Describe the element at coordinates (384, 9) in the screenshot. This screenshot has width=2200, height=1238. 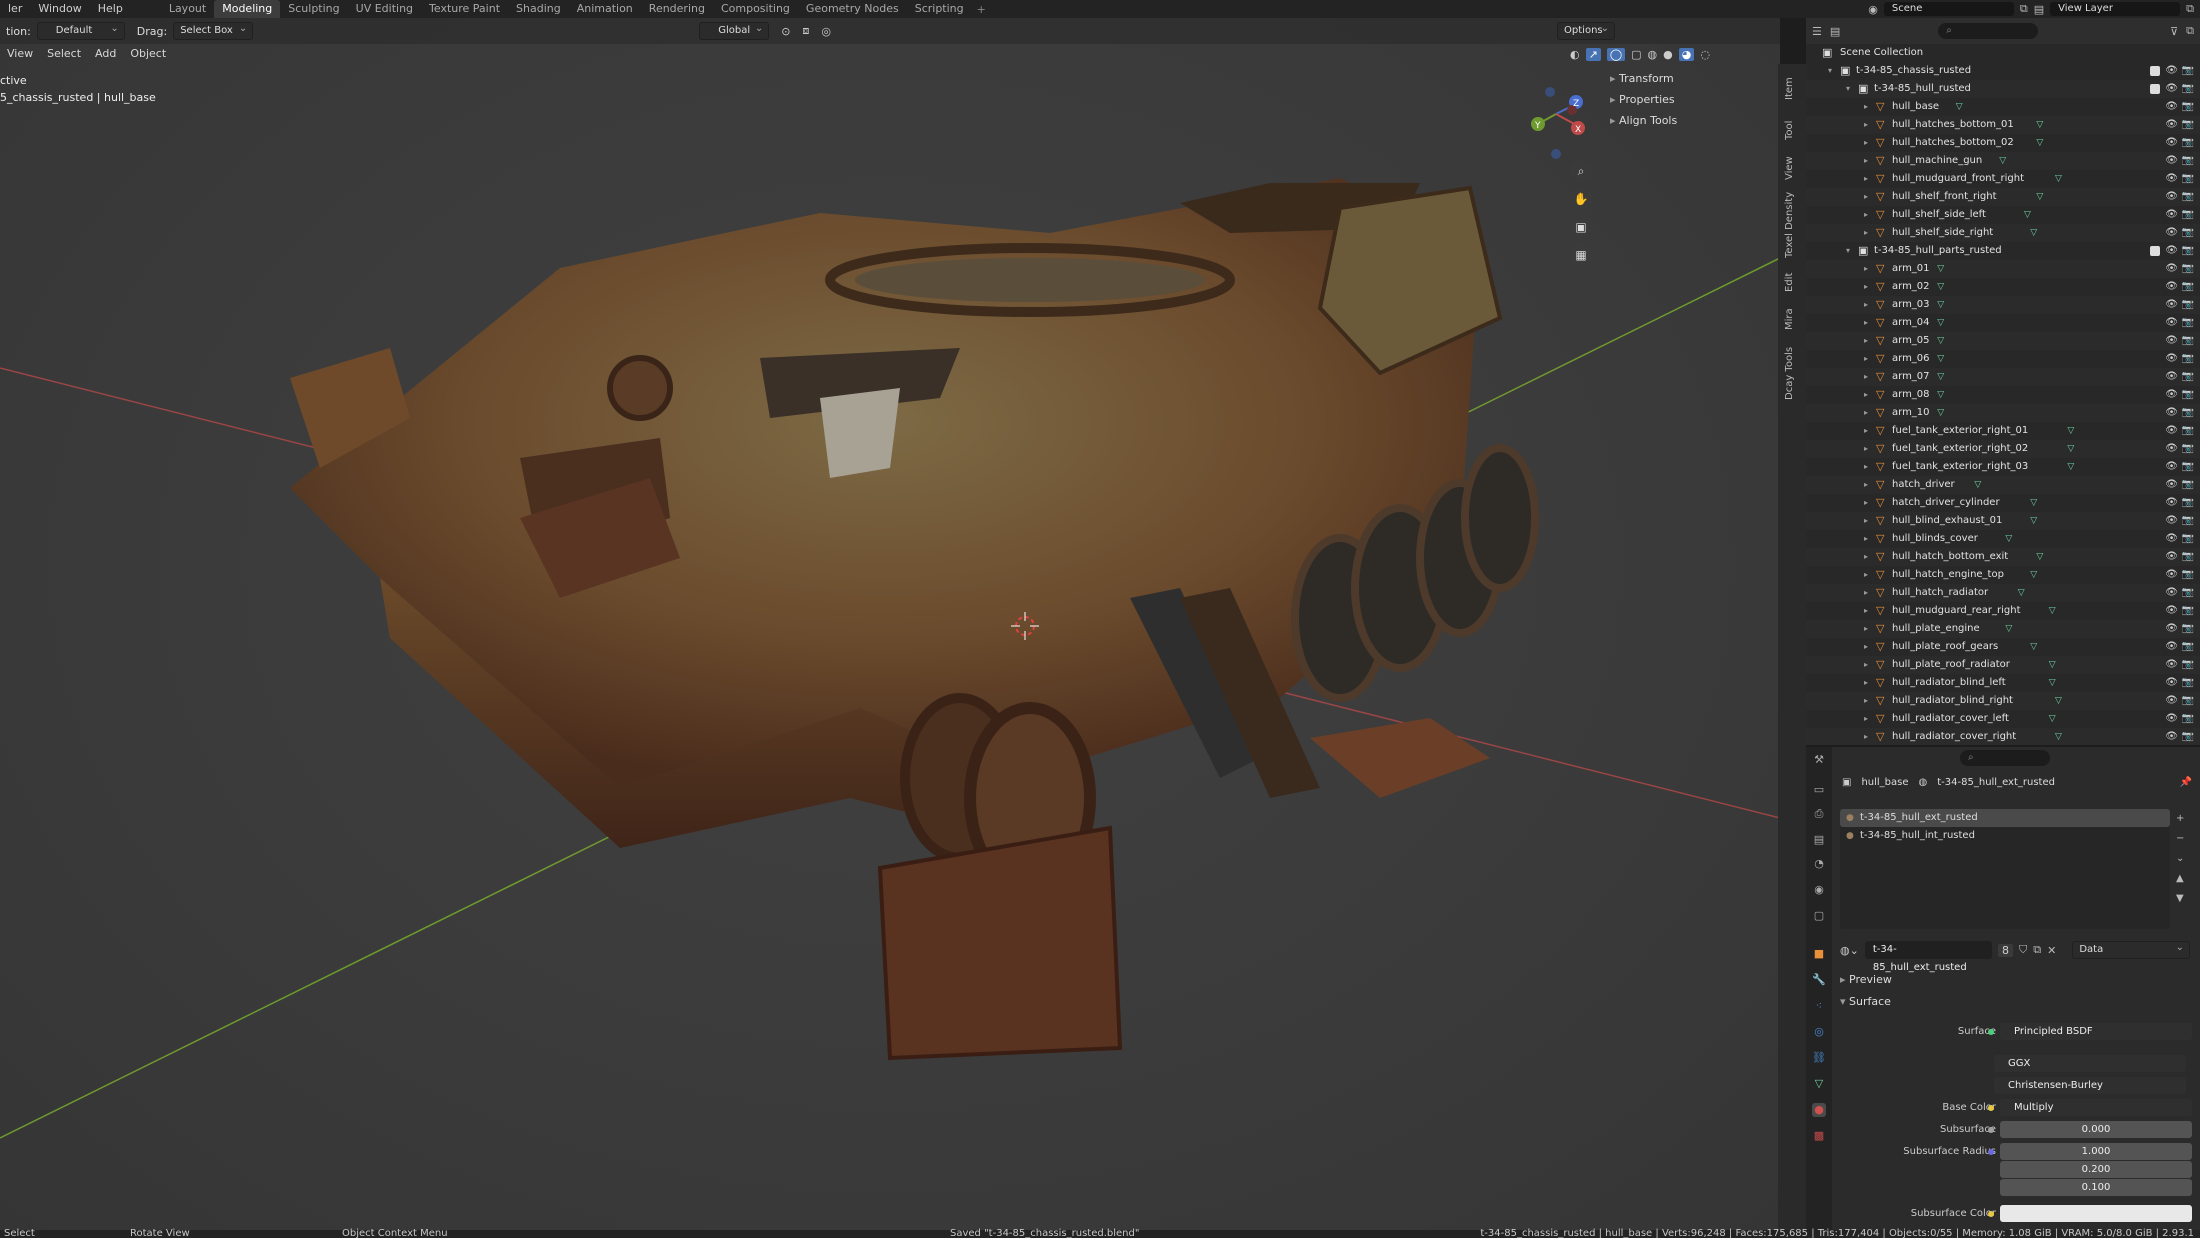
I see `tab-uv-editing: UV Editing` at that location.